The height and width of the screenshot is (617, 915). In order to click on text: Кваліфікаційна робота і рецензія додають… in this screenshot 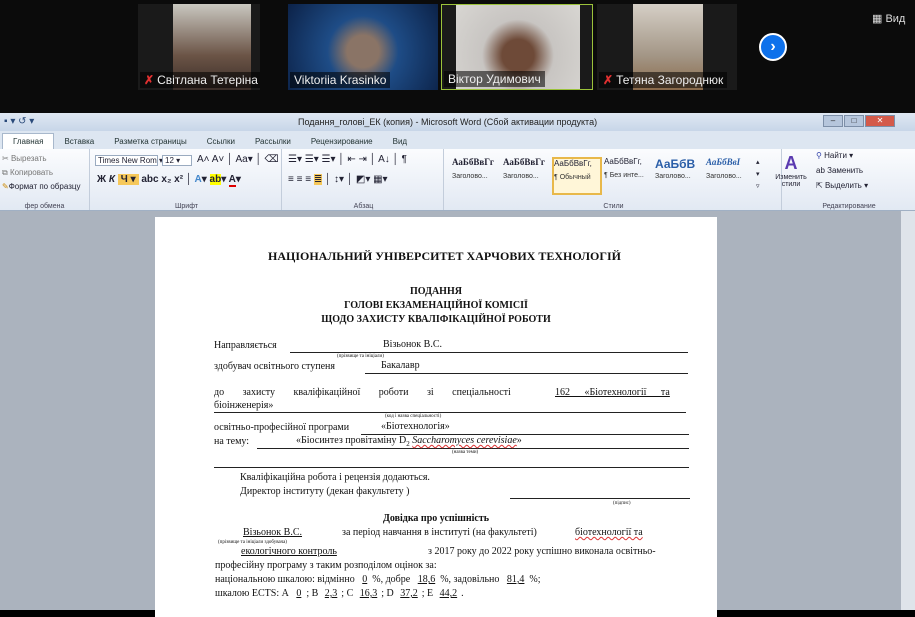, I will do `click(335, 477)`.